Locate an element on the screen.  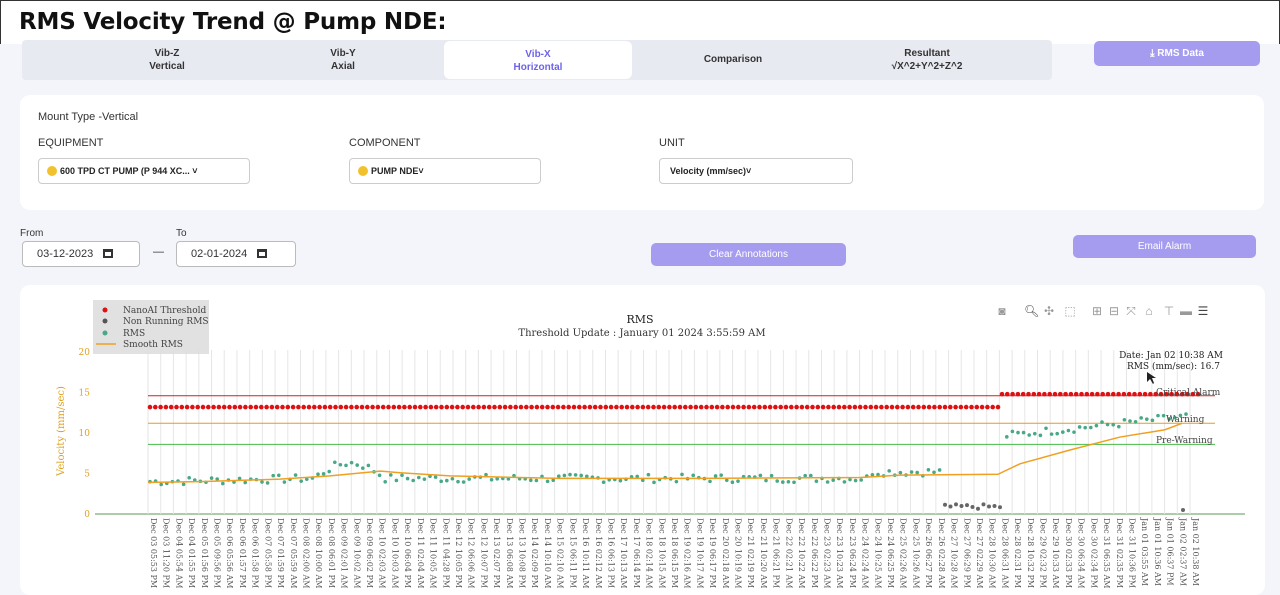
x-tick-label: Dec 19 06:17 PM is located at coordinates (712, 553).